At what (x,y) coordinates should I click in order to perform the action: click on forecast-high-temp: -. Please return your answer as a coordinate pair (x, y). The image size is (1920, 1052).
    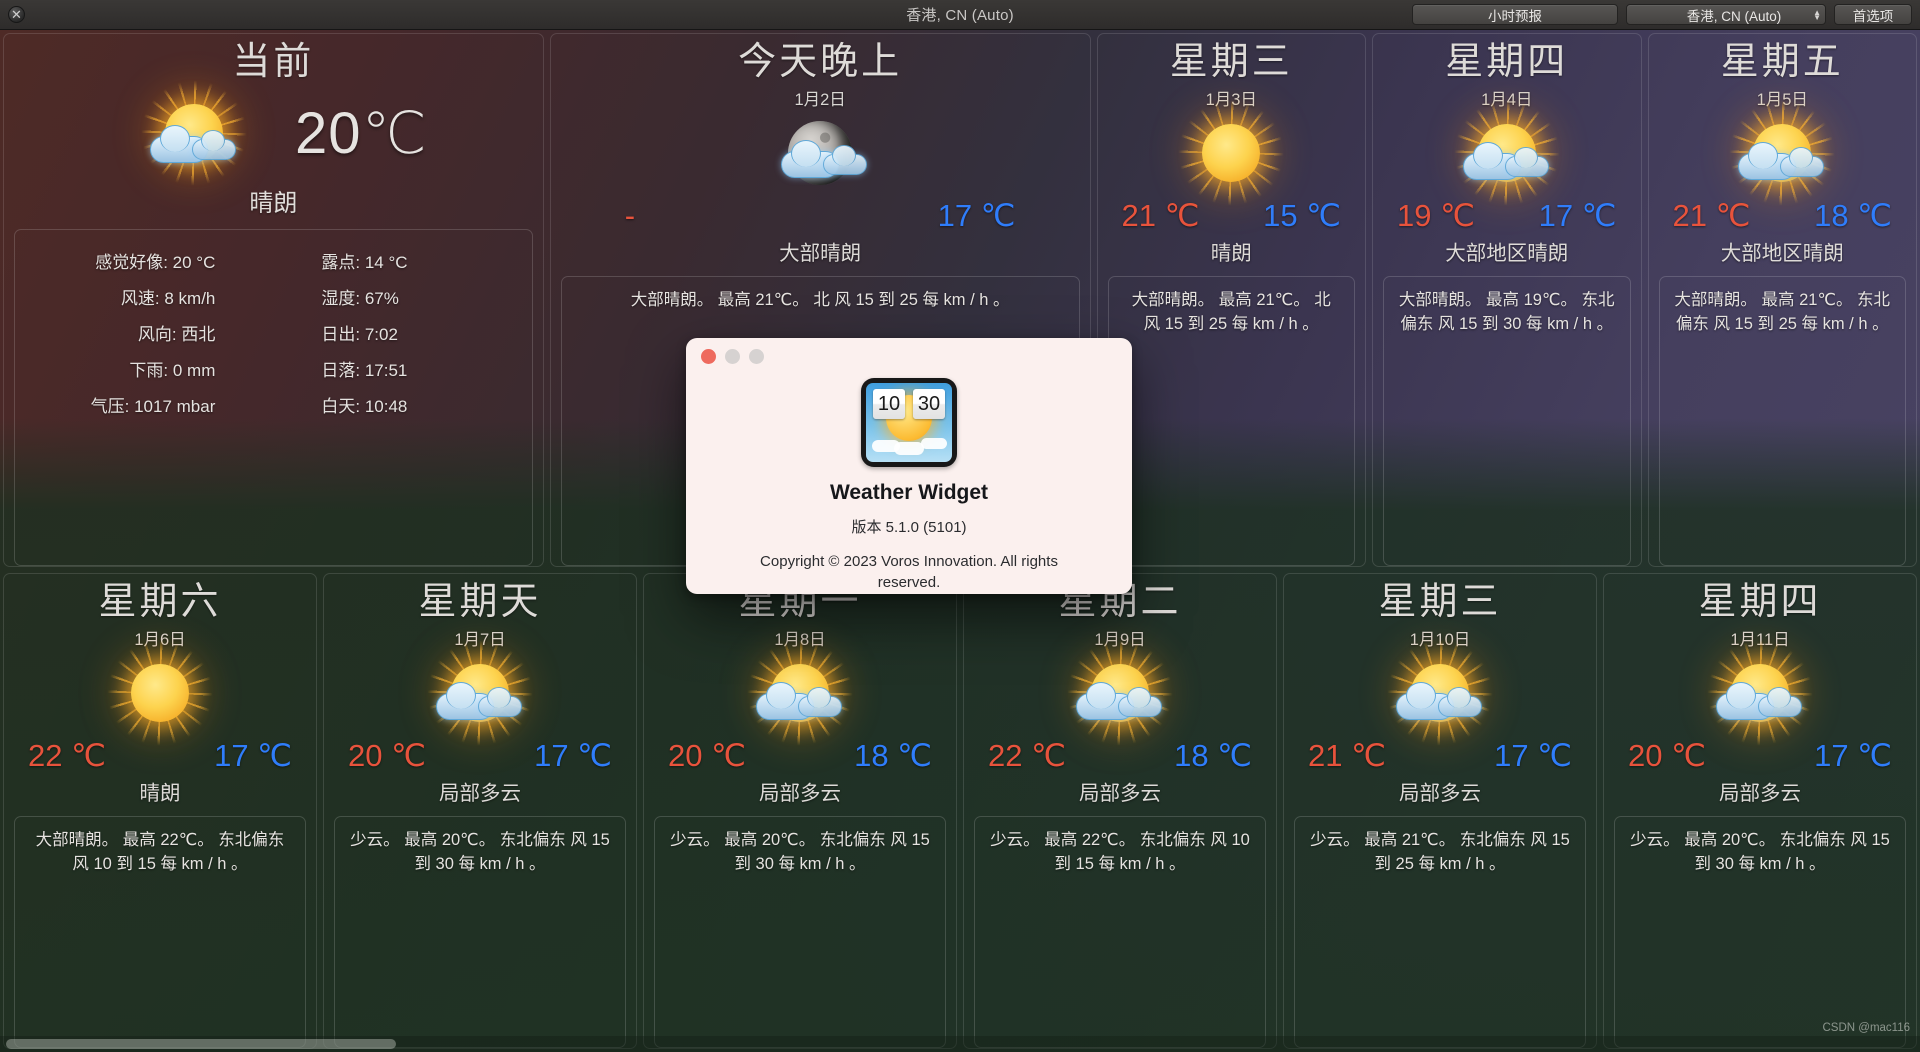
    Looking at the image, I should click on (630, 215).